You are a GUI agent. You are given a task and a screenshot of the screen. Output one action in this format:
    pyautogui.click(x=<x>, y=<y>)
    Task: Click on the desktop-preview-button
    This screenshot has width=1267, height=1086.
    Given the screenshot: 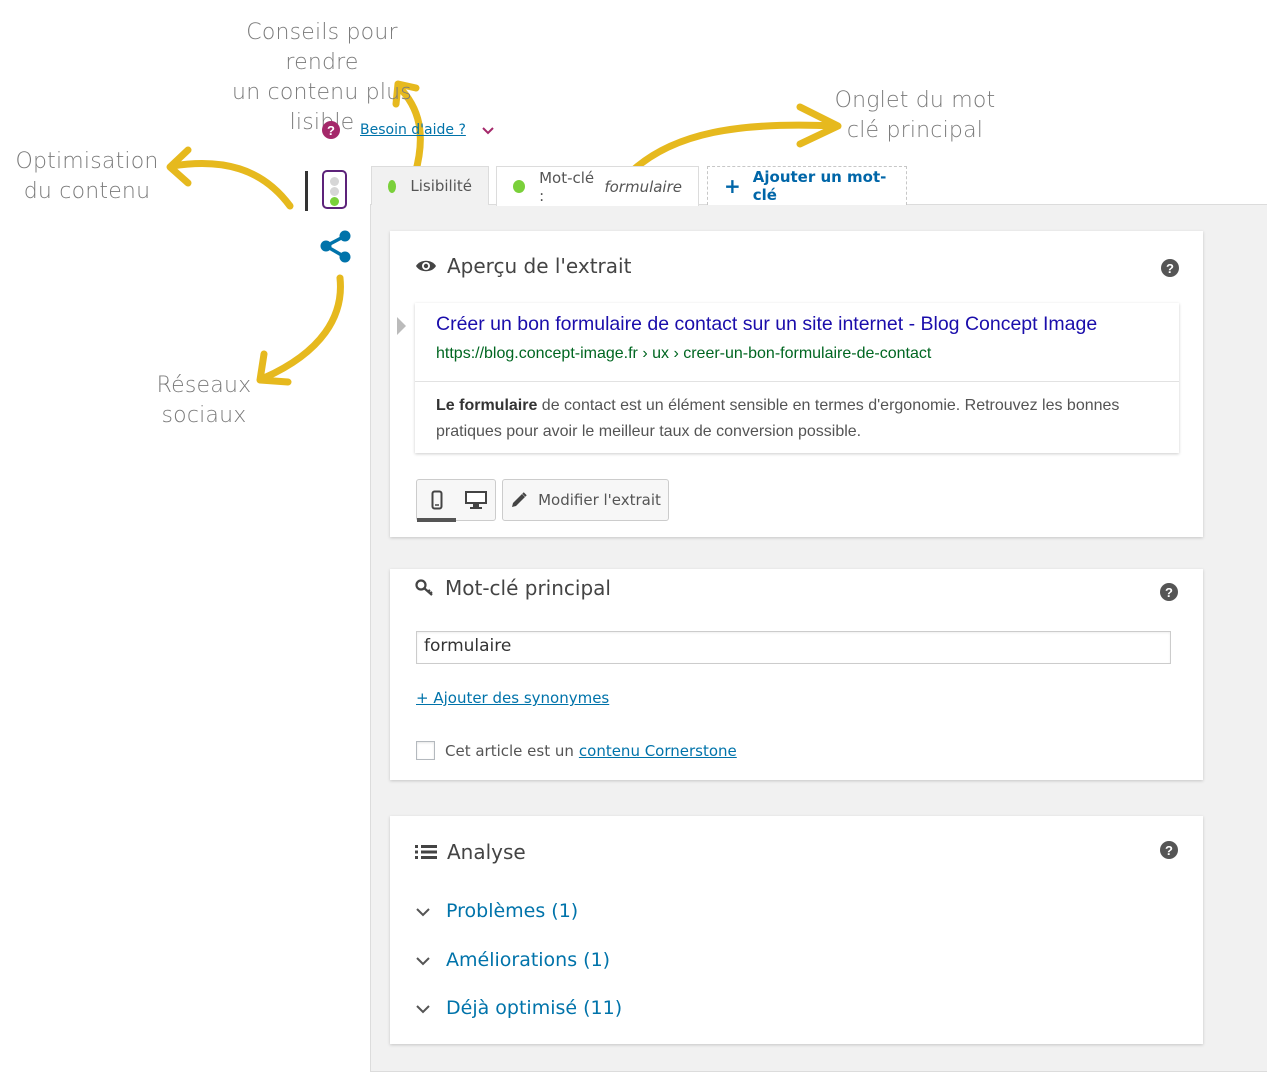 What is the action you would take?
    pyautogui.click(x=475, y=500)
    